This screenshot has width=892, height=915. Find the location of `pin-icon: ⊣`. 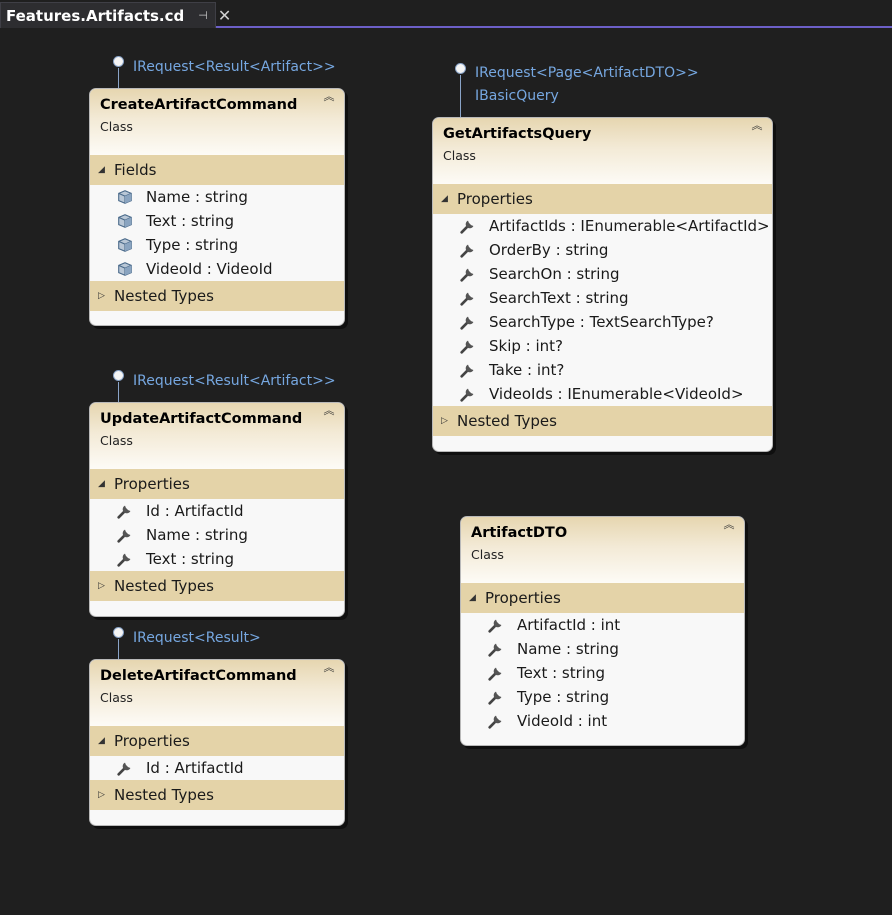

pin-icon: ⊣ is located at coordinates (203, 15).